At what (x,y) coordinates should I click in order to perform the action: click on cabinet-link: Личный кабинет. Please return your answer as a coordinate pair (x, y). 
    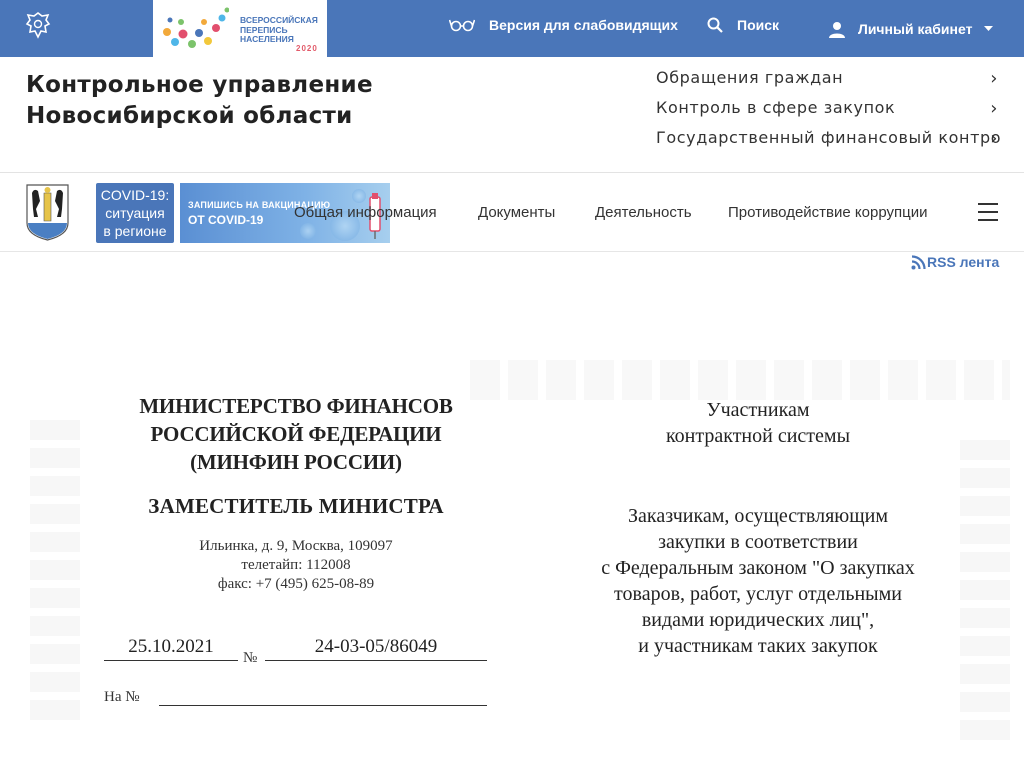
    Looking at the image, I should click on (911, 29).